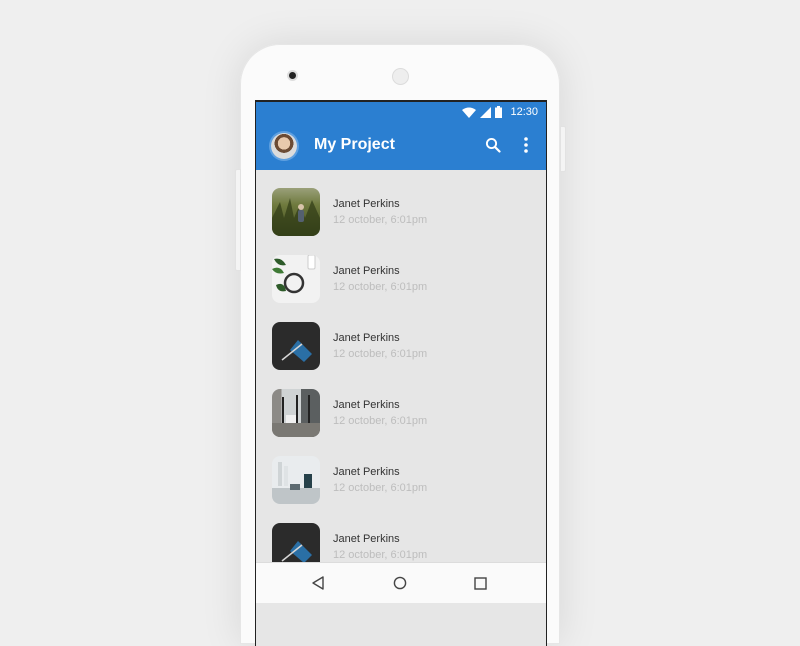 The image size is (800, 646). What do you see at coordinates (284, 146) in the screenshot?
I see `avatar` at bounding box center [284, 146].